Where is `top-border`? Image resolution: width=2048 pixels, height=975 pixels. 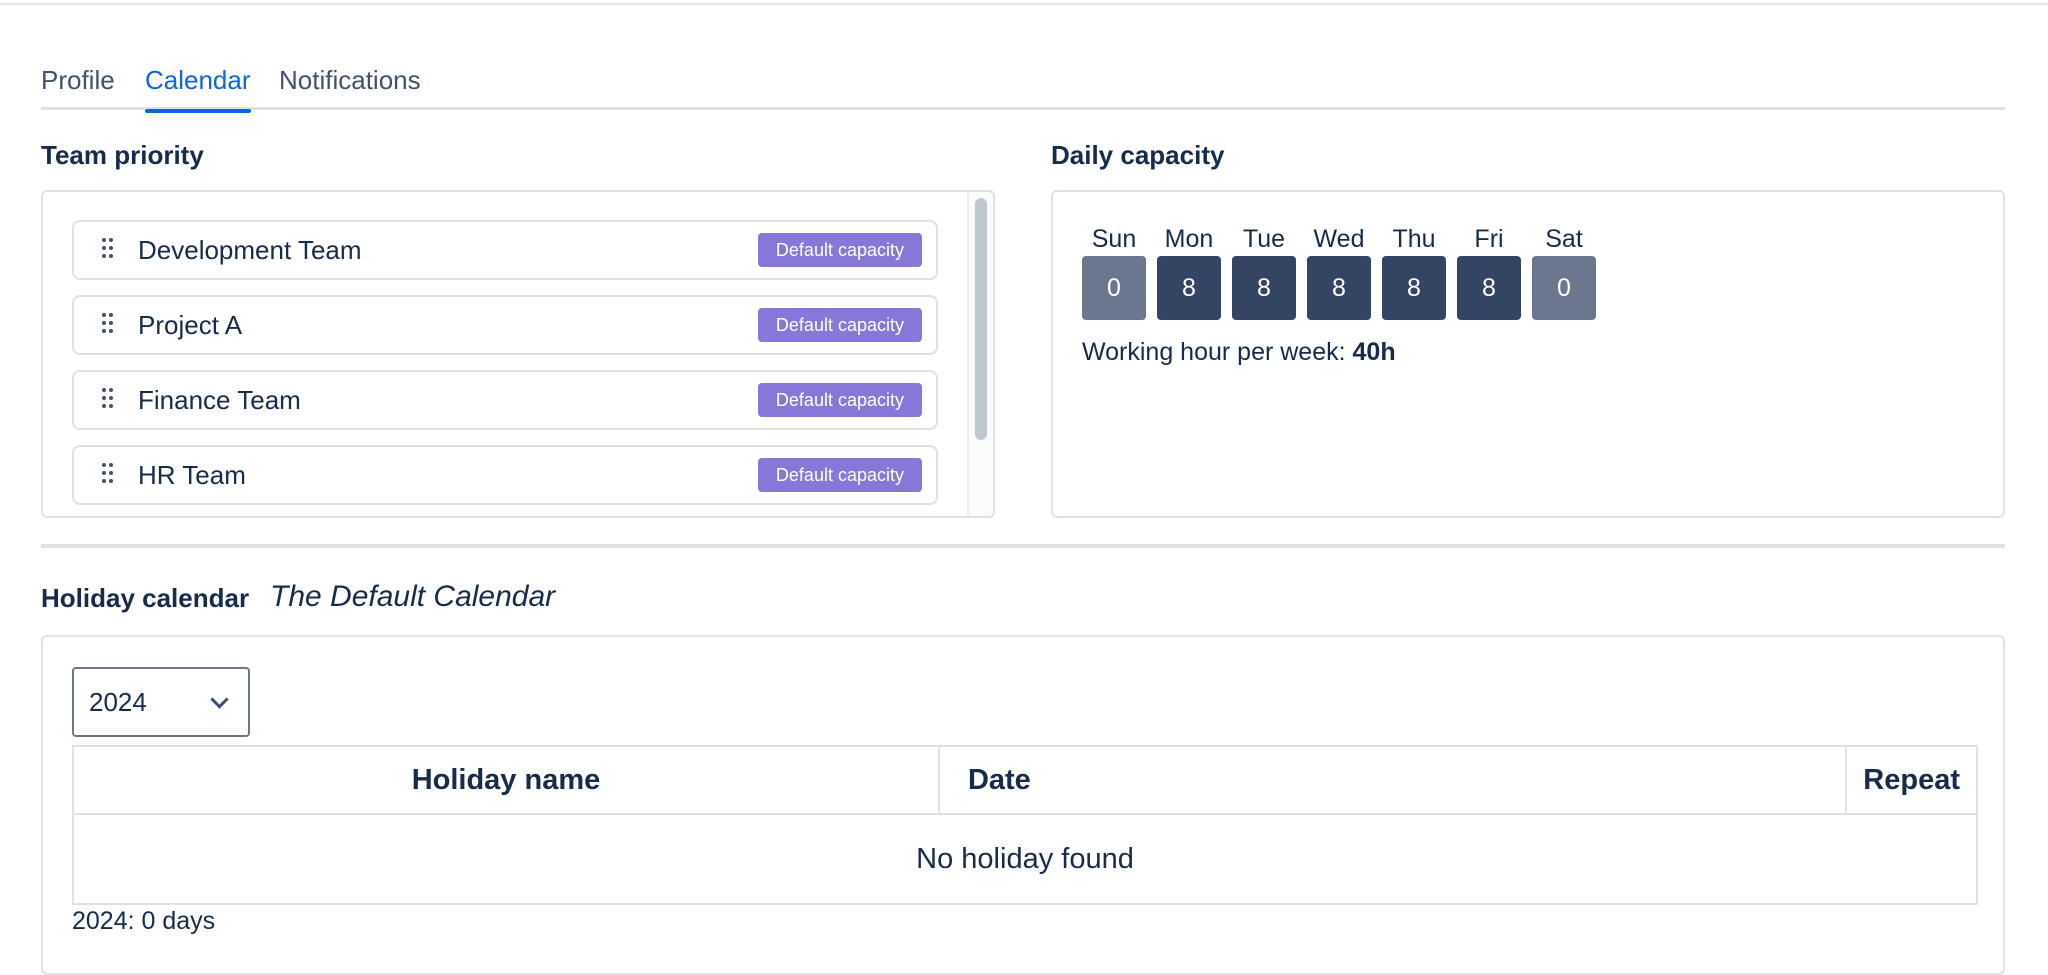 top-border is located at coordinates (1024, 2).